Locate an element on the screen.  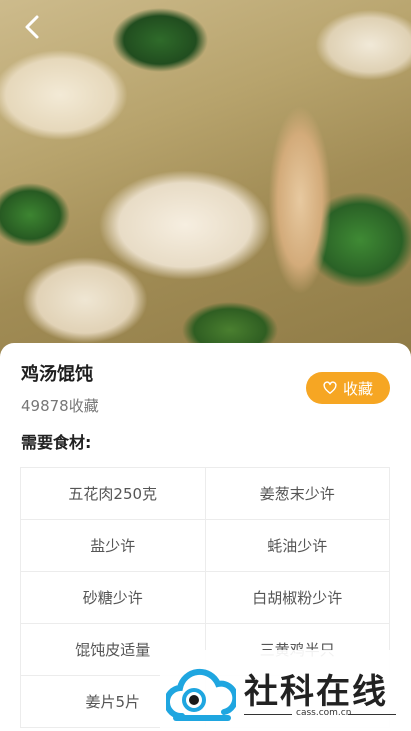
favorite-button: 收藏 is located at coordinates (348, 388).